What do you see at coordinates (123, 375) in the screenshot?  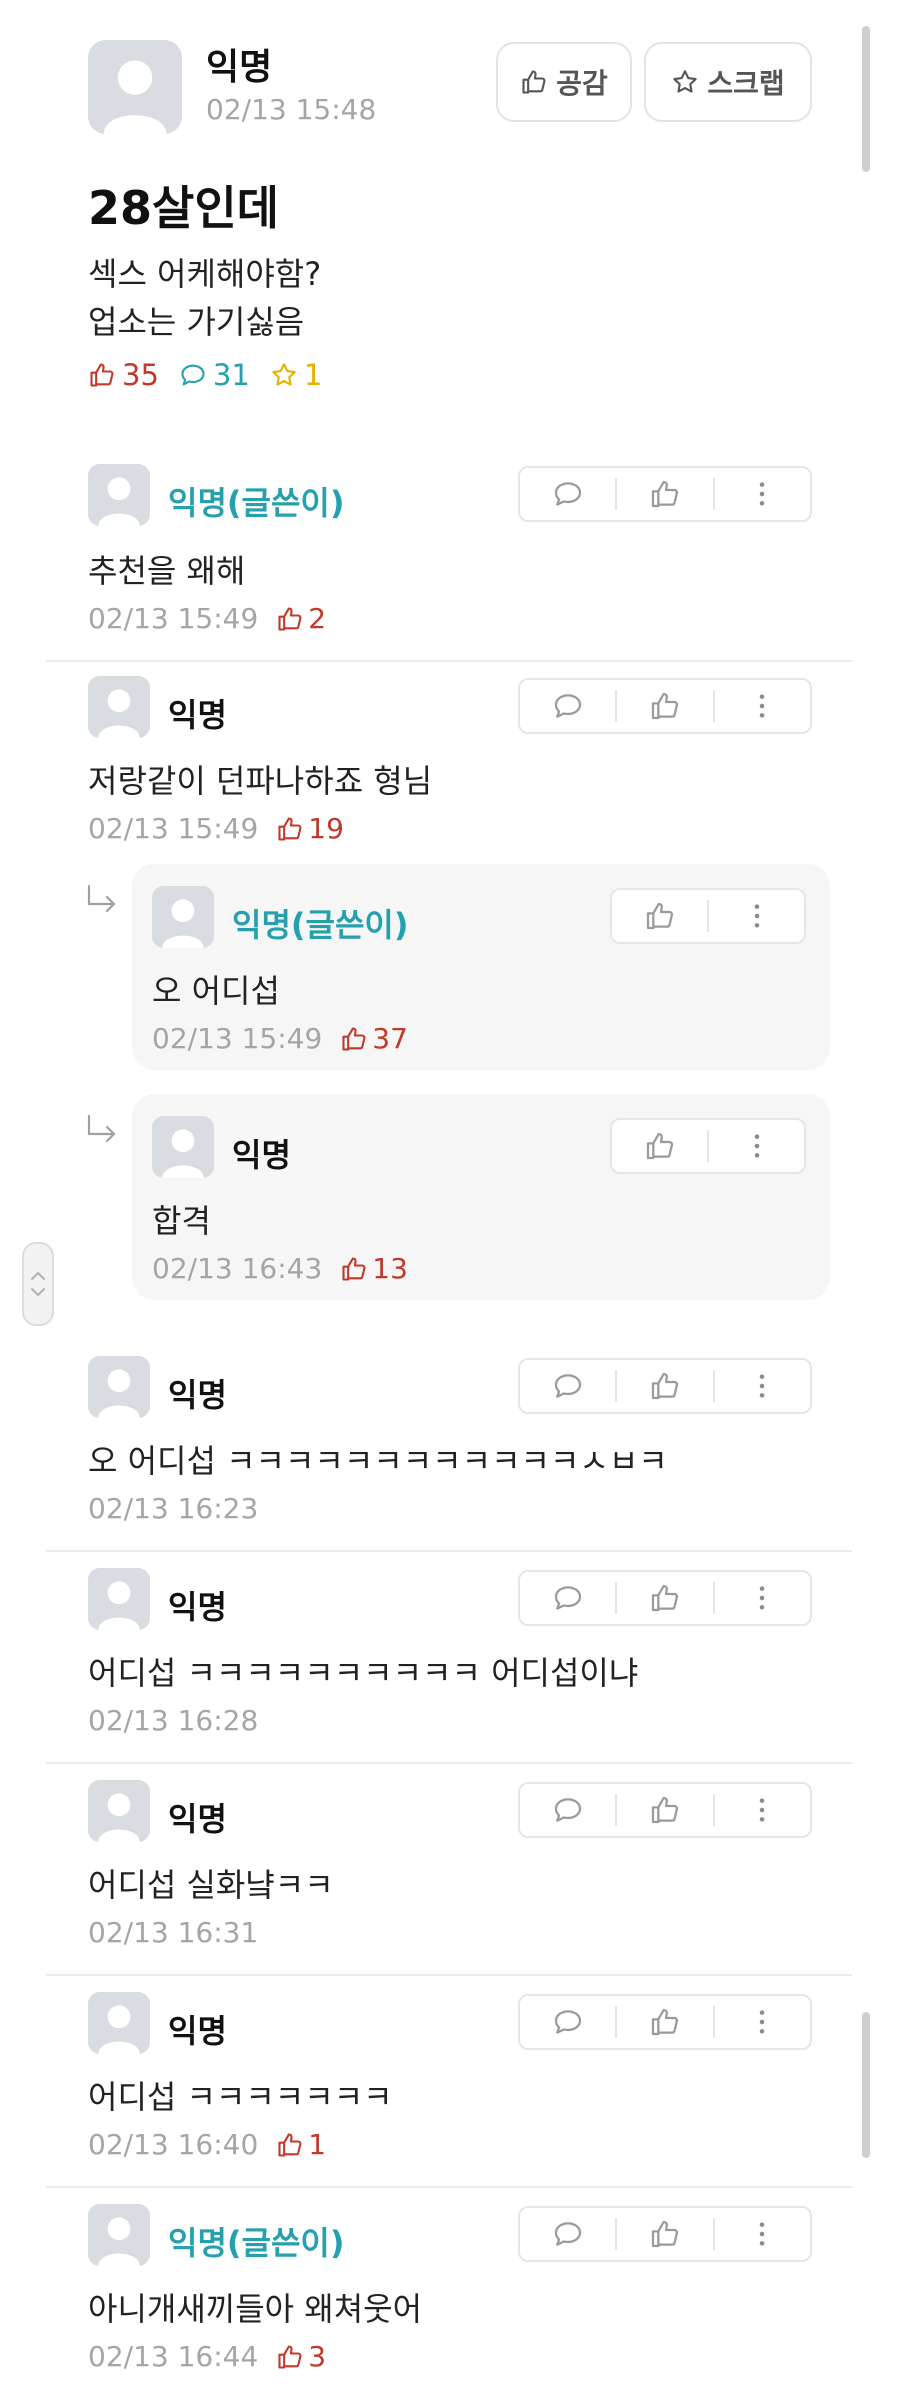 I see `post-like-count: 35` at bounding box center [123, 375].